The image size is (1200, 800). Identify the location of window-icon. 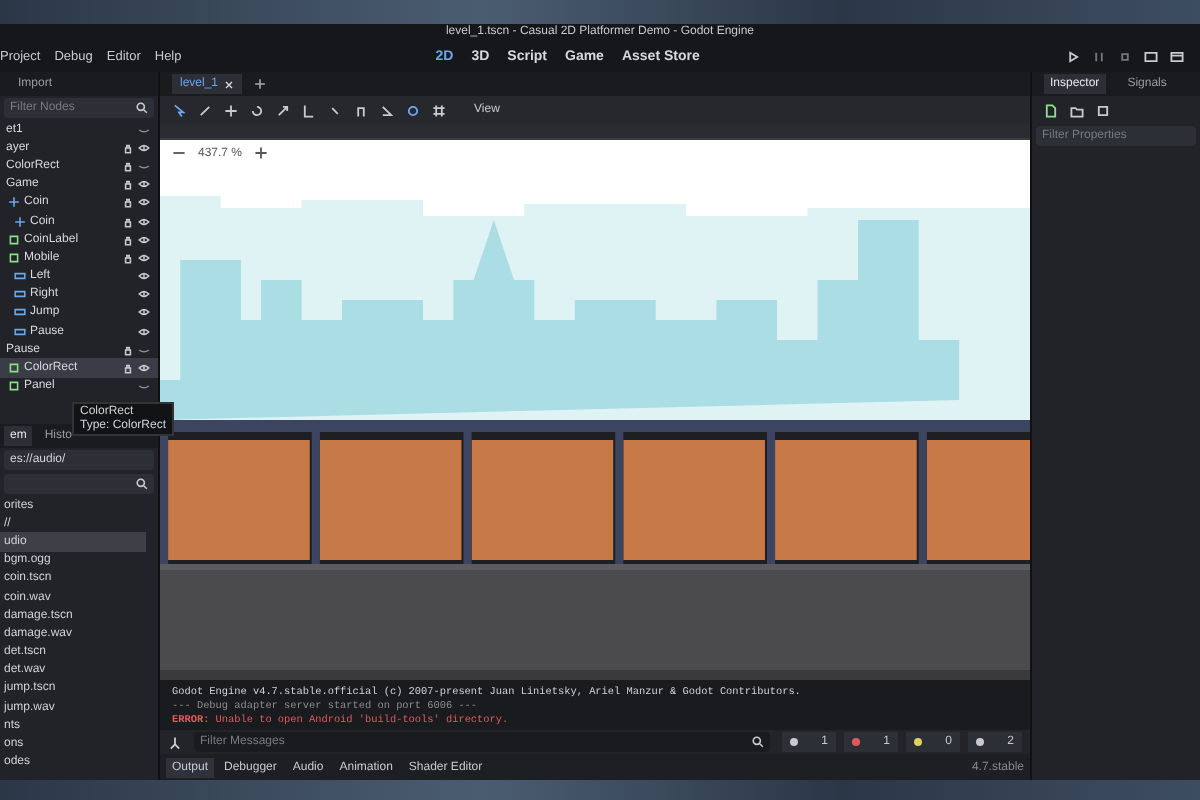
(1177, 56).